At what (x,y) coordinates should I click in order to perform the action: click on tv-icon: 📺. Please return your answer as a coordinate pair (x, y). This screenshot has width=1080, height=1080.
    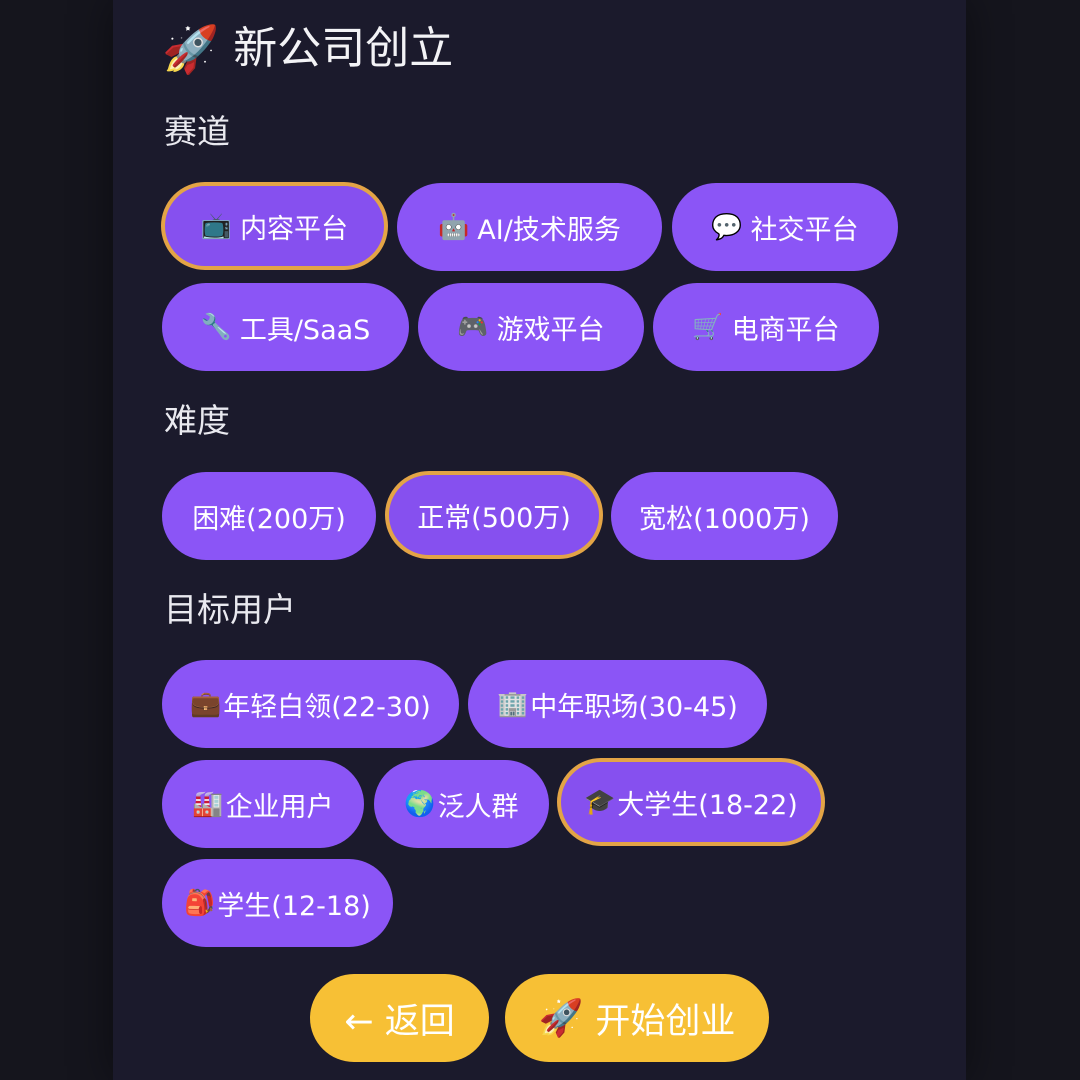
    Looking at the image, I should click on (216, 225).